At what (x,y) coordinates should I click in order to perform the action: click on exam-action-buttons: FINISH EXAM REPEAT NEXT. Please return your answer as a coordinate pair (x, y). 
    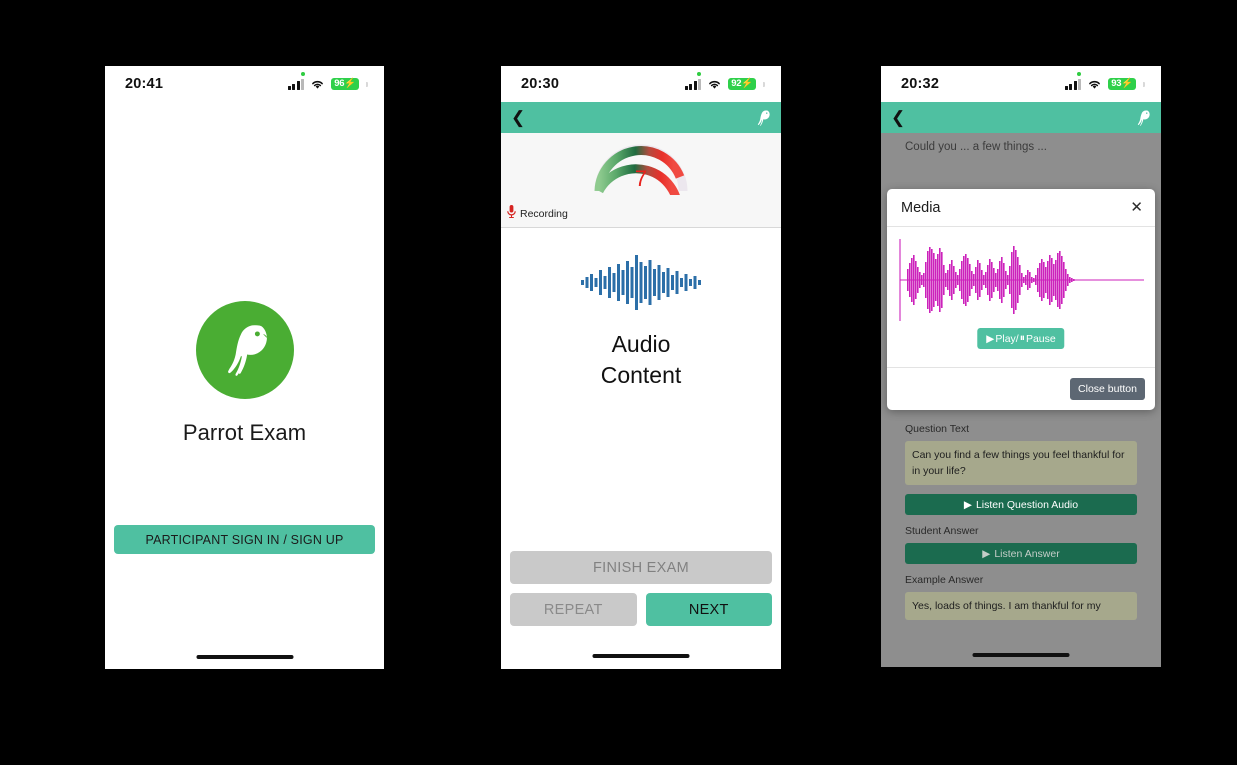
    Looking at the image, I should click on (641, 588).